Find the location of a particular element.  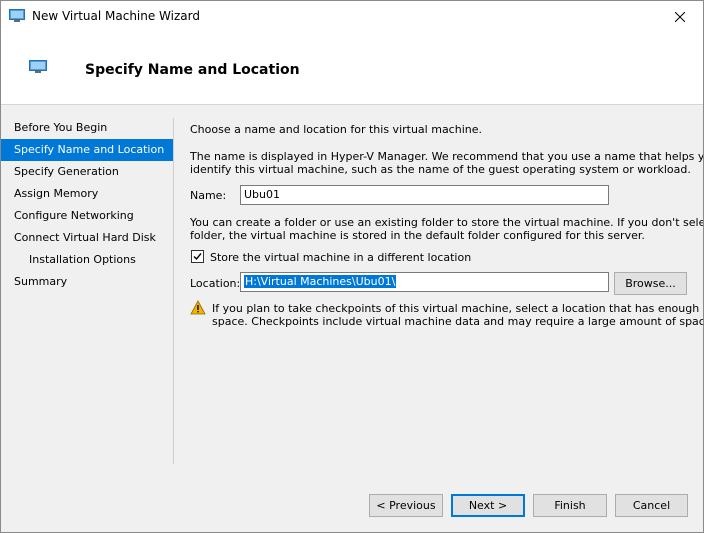

nav-item-configure-networking: Configure Networking is located at coordinates (87, 216).